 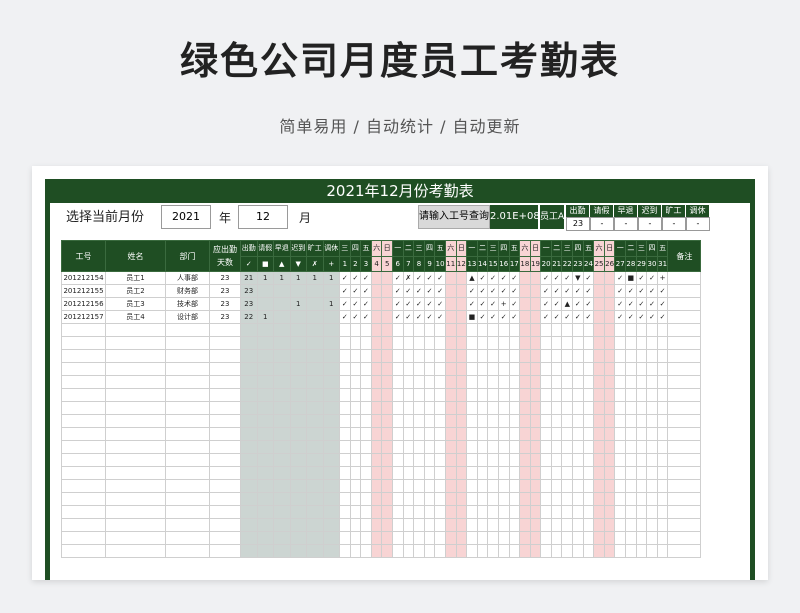 What do you see at coordinates (331, 278) in the screenshot?
I see `stat-cell: 1` at bounding box center [331, 278].